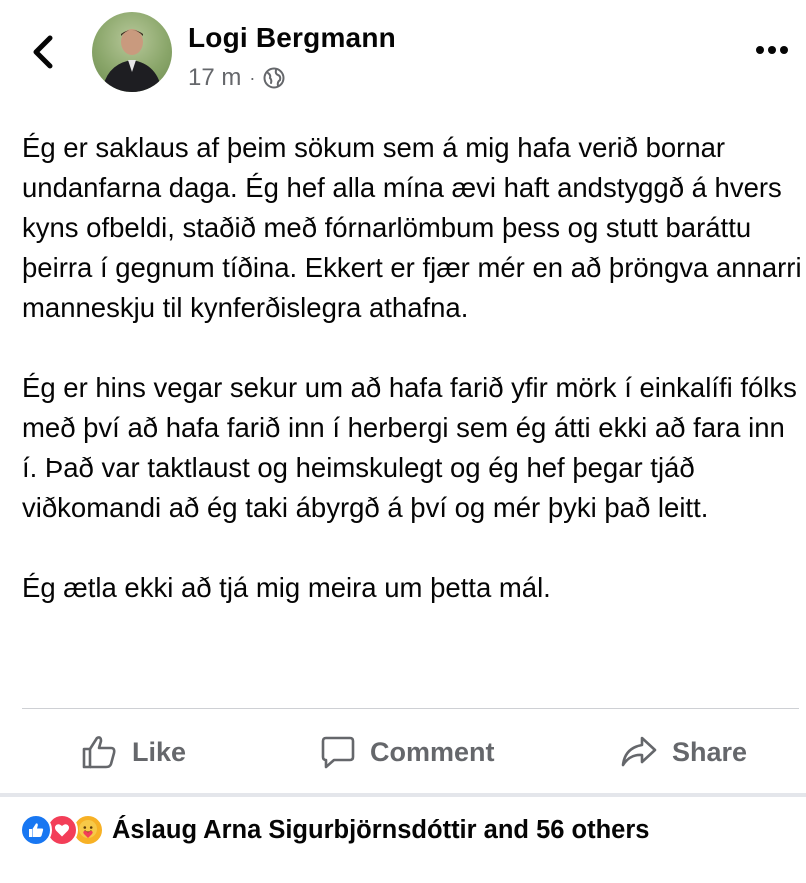 The image size is (806, 883). I want to click on back-button, so click(43, 52).